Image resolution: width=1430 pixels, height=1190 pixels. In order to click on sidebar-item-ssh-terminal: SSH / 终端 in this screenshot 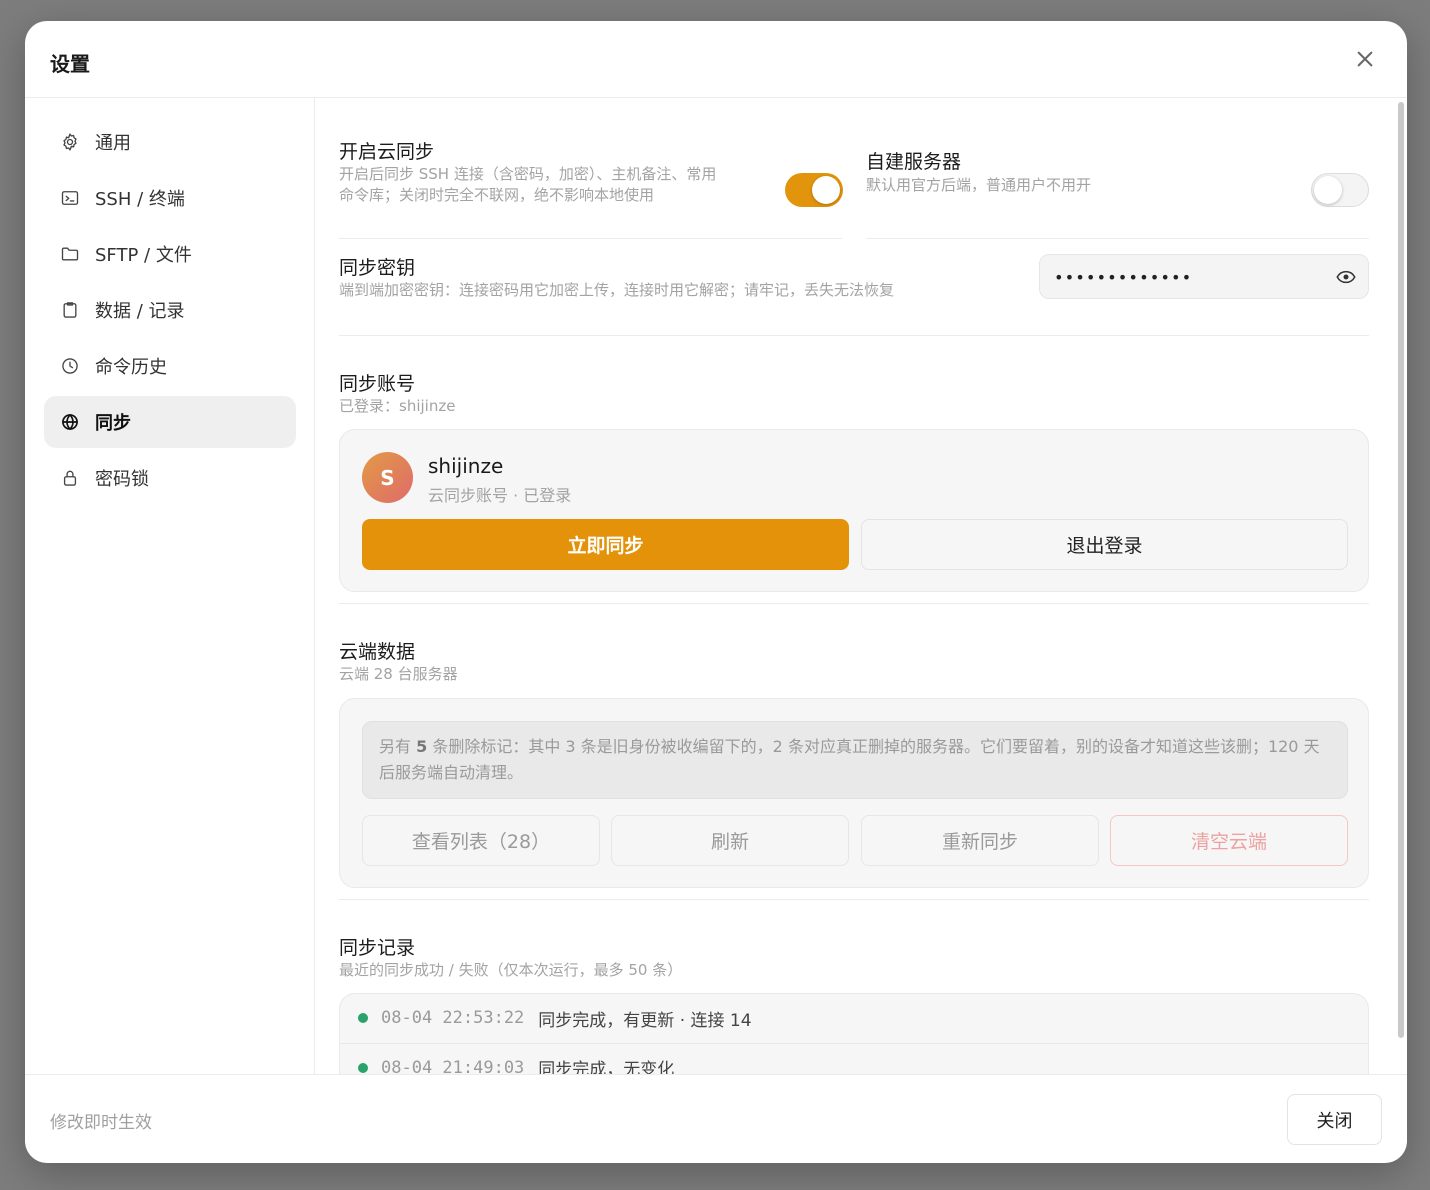, I will do `click(170, 198)`.